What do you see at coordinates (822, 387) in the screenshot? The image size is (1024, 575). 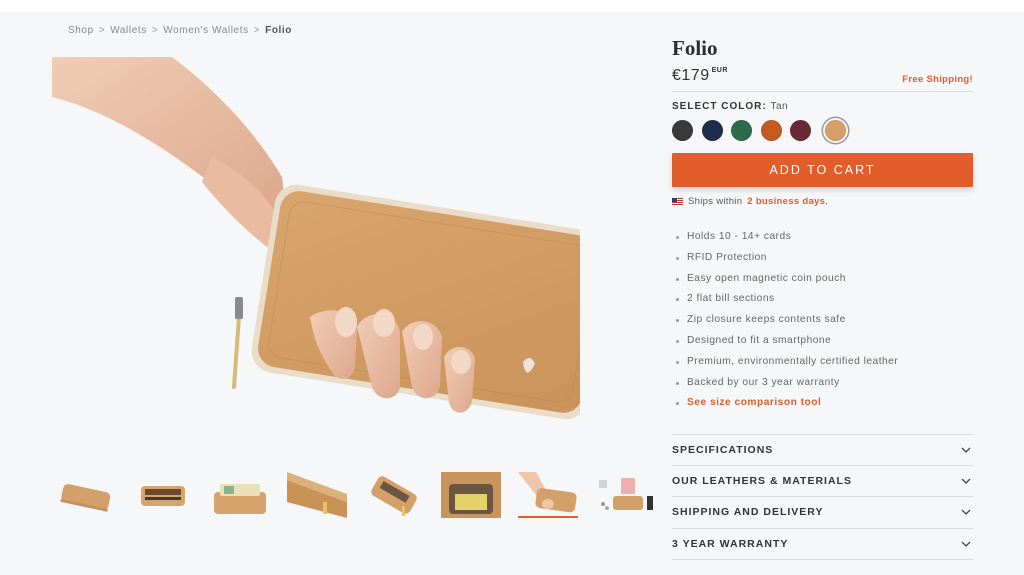 I see `feature-item: Backed by our 3 year warranty` at bounding box center [822, 387].